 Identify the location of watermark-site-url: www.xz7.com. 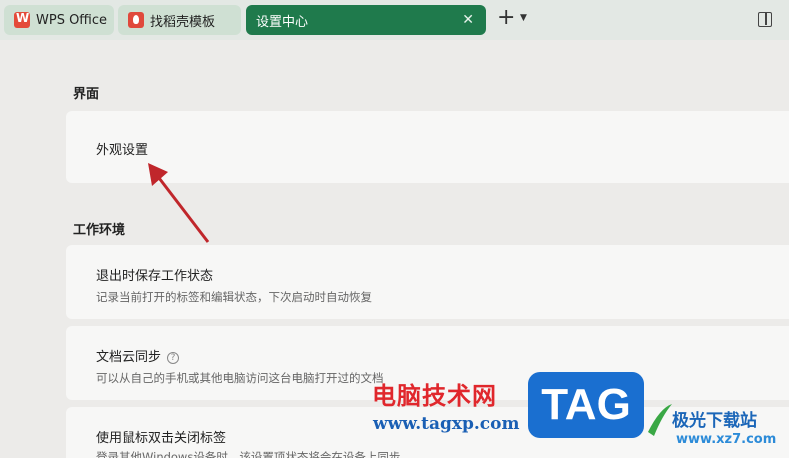
(726, 439).